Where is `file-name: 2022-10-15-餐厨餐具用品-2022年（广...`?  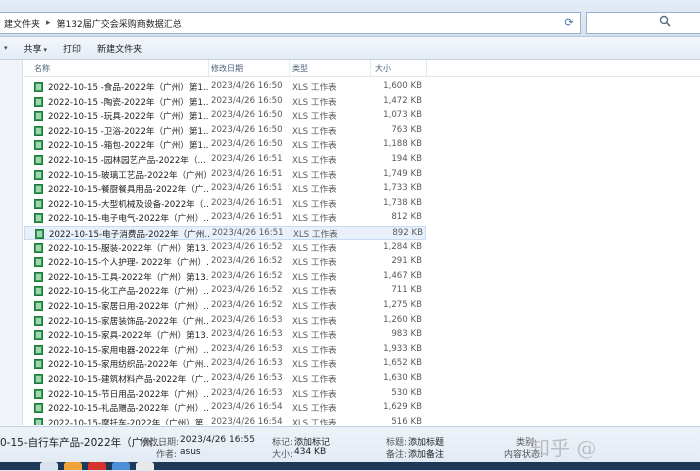
file-name: 2022-10-15-餐厨餐具用品-2022年（广... is located at coordinates (128, 190).